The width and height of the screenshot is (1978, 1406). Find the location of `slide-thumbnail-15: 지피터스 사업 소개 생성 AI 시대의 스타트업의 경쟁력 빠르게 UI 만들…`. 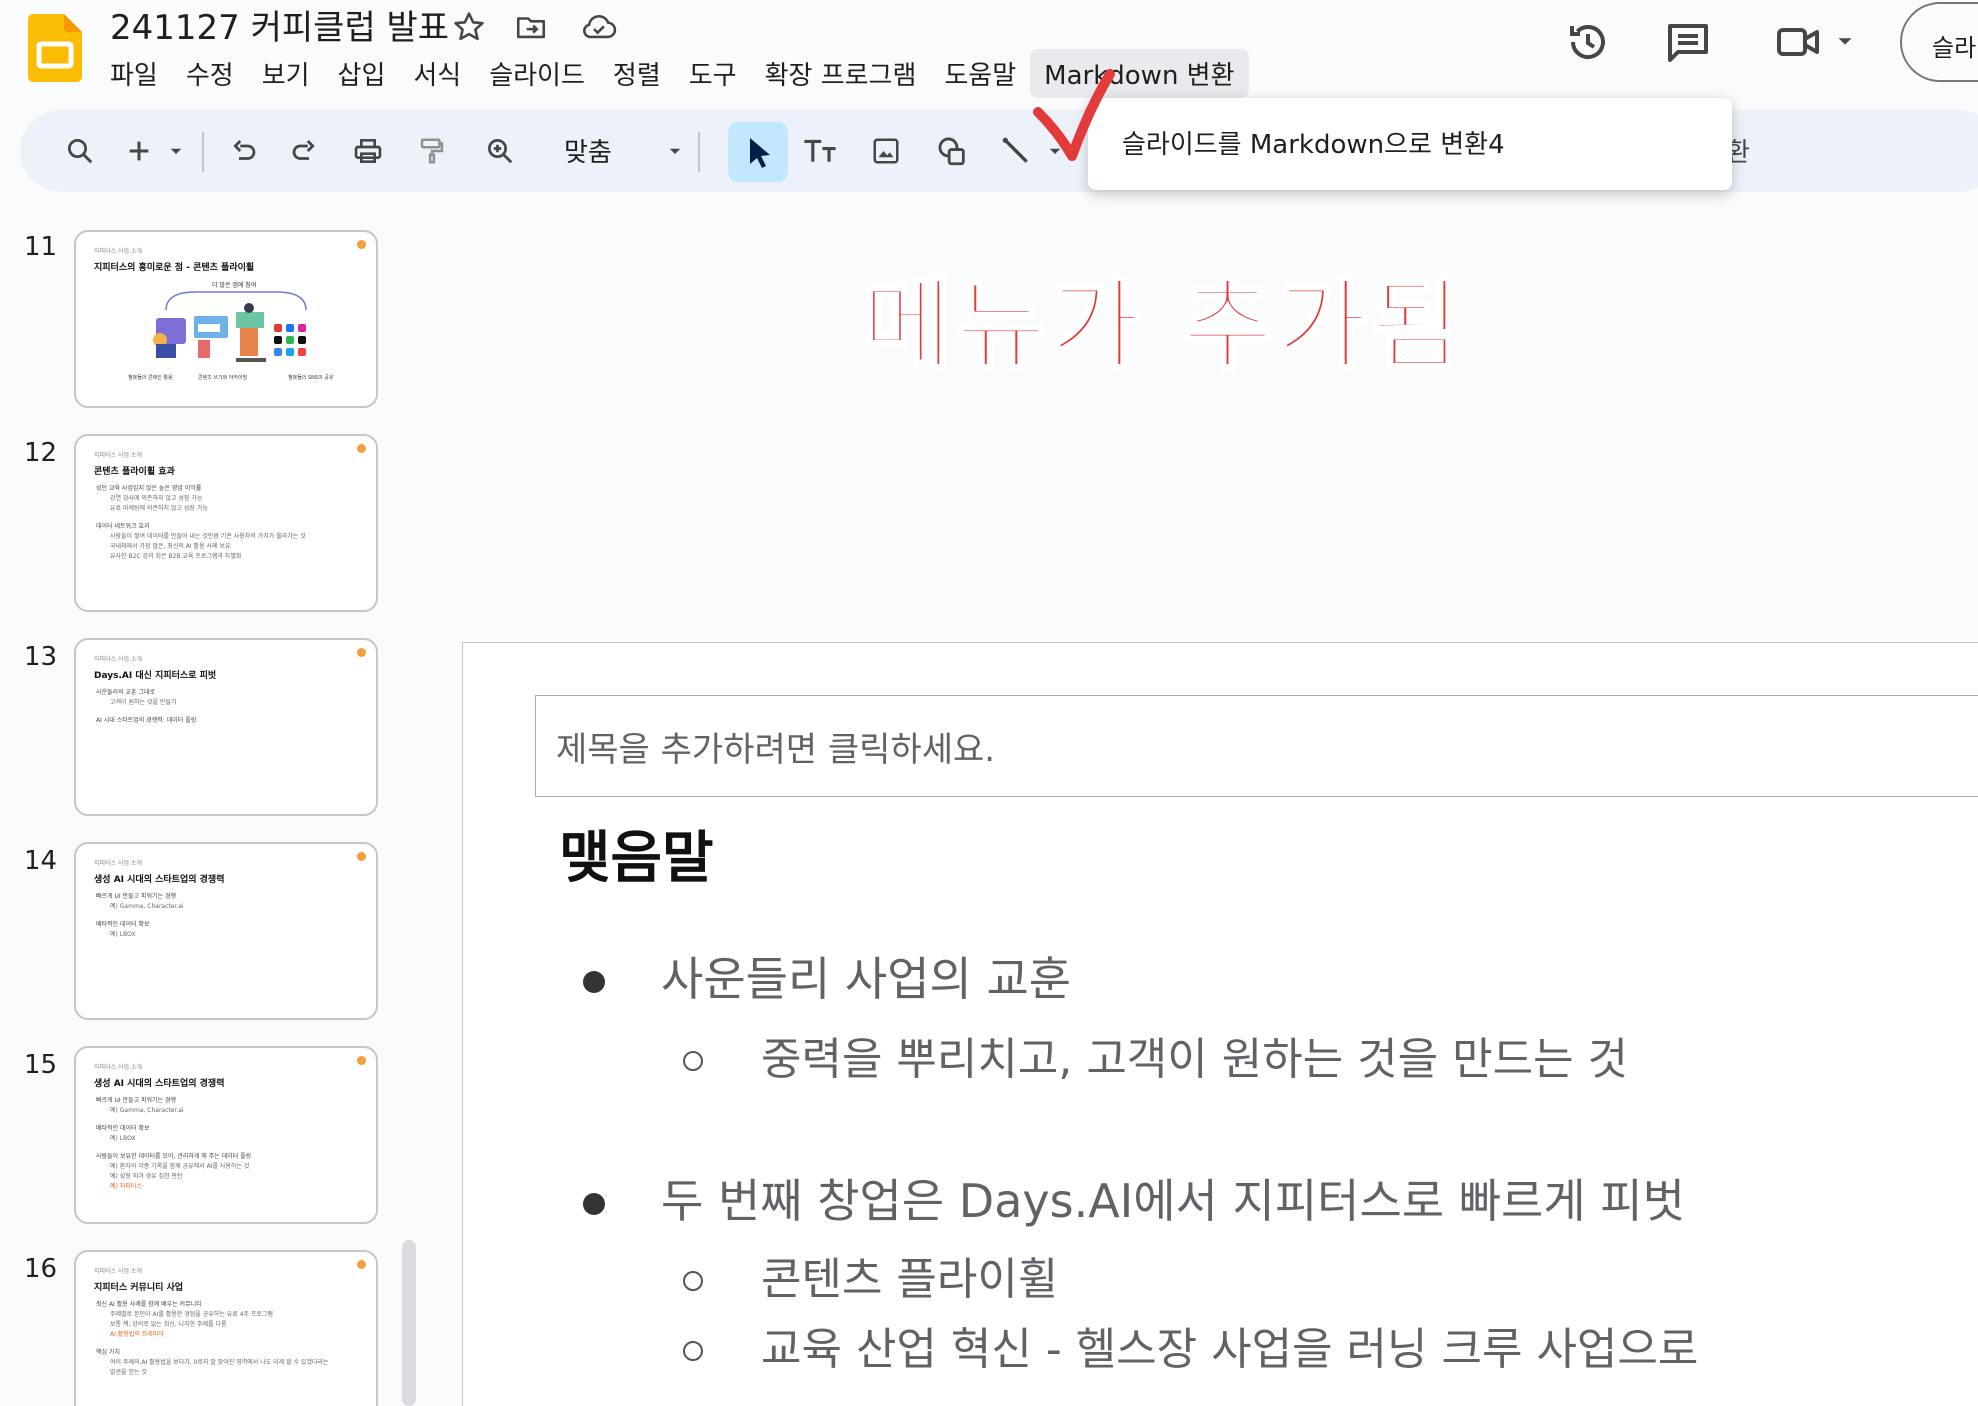

slide-thumbnail-15: 지피터스 사업 소개 생성 AI 시대의 스타트업의 경쟁력 빠르게 UI 만들… is located at coordinates (226, 1135).